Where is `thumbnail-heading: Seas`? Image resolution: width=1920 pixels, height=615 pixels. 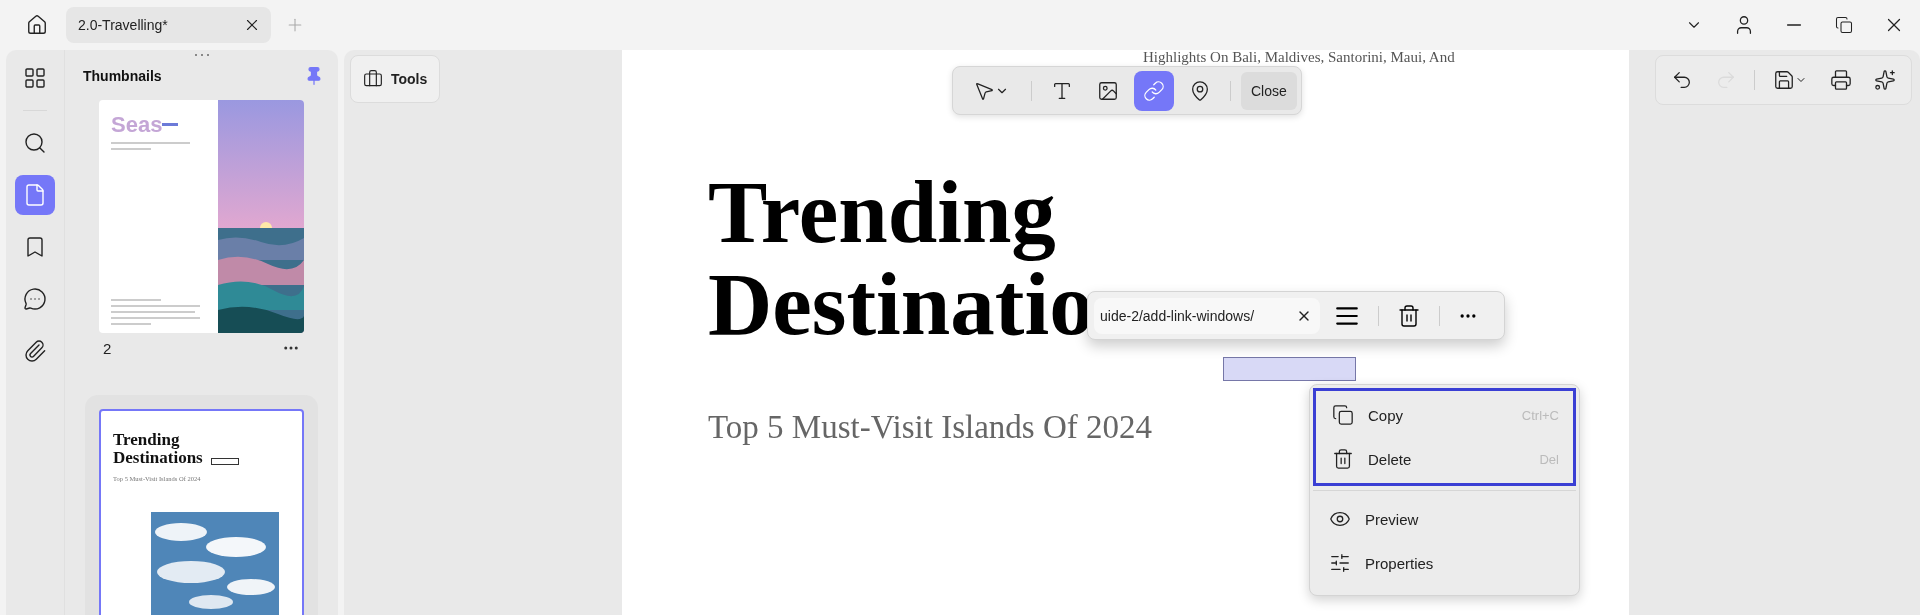
thumbnail-heading: Seas is located at coordinates (137, 125).